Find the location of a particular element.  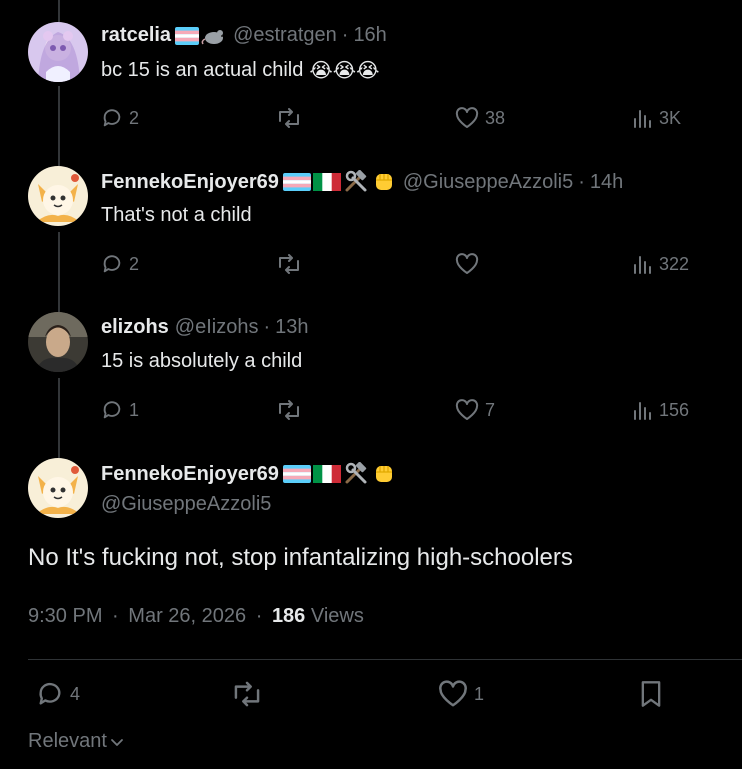

post-text-row: bc 15 is an actual child 😭 😭 😭 is located at coordinates (240, 70).